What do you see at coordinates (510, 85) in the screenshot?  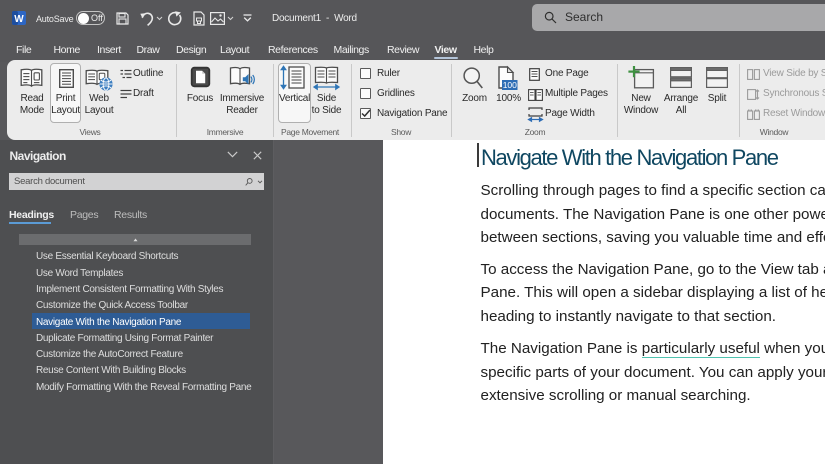 I see `svg-text: 100` at bounding box center [510, 85].